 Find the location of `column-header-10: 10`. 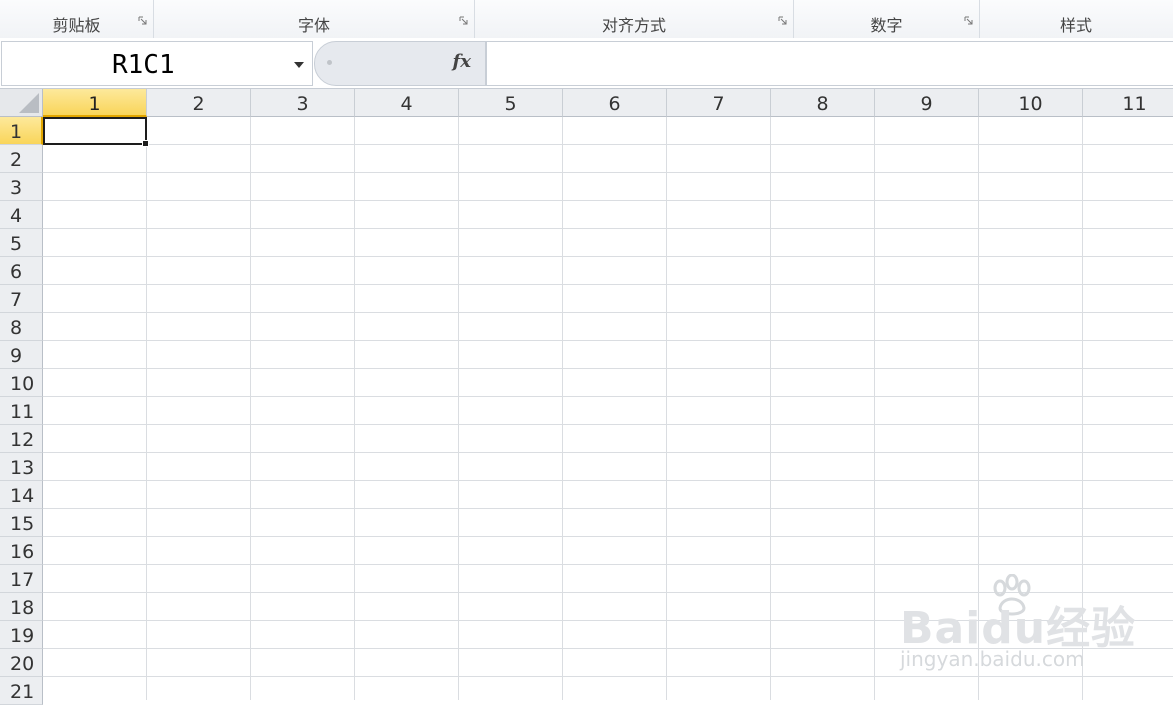

column-header-10: 10 is located at coordinates (1031, 103).